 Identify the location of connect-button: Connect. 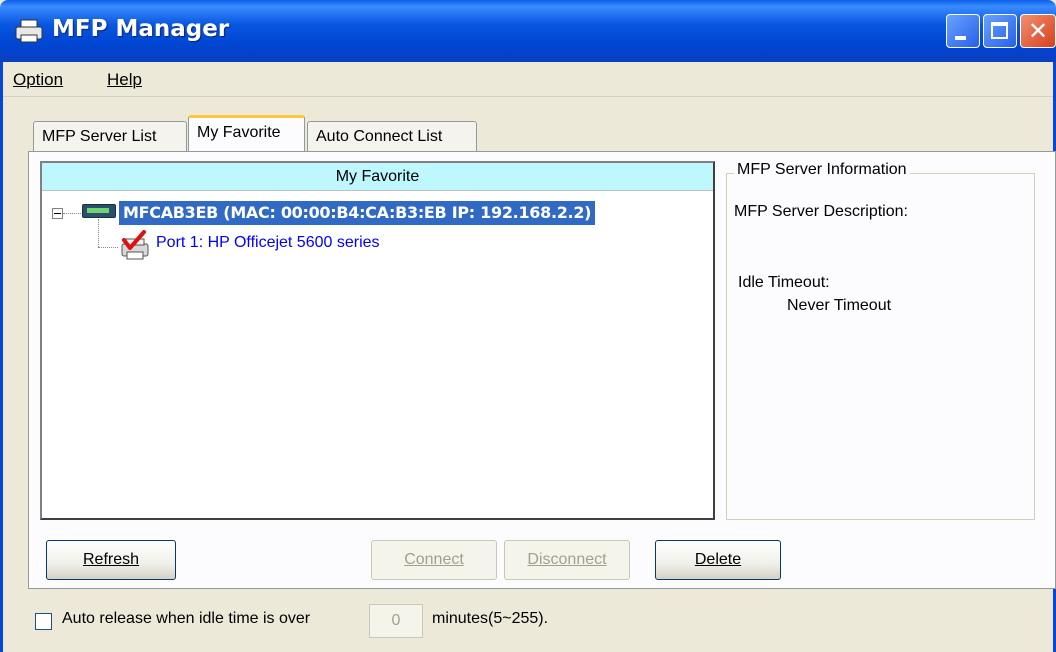
(434, 560).